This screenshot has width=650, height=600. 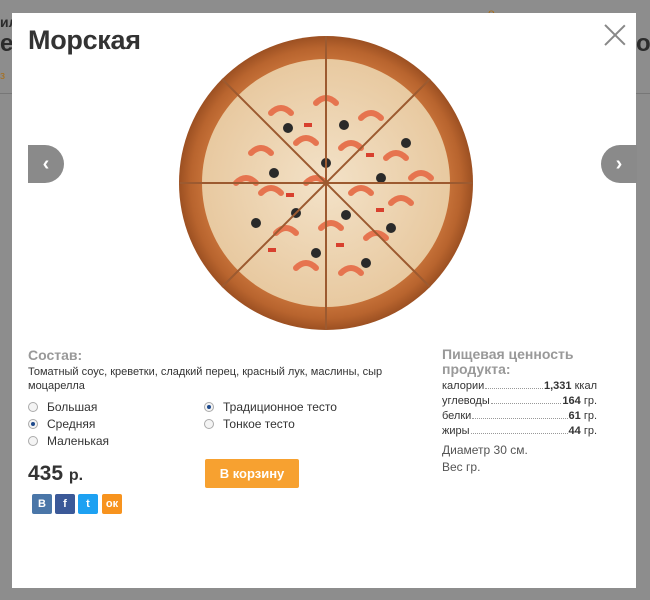 What do you see at coordinates (112, 504) in the screenshot?
I see `odnoklassniki-share-icon: ок` at bounding box center [112, 504].